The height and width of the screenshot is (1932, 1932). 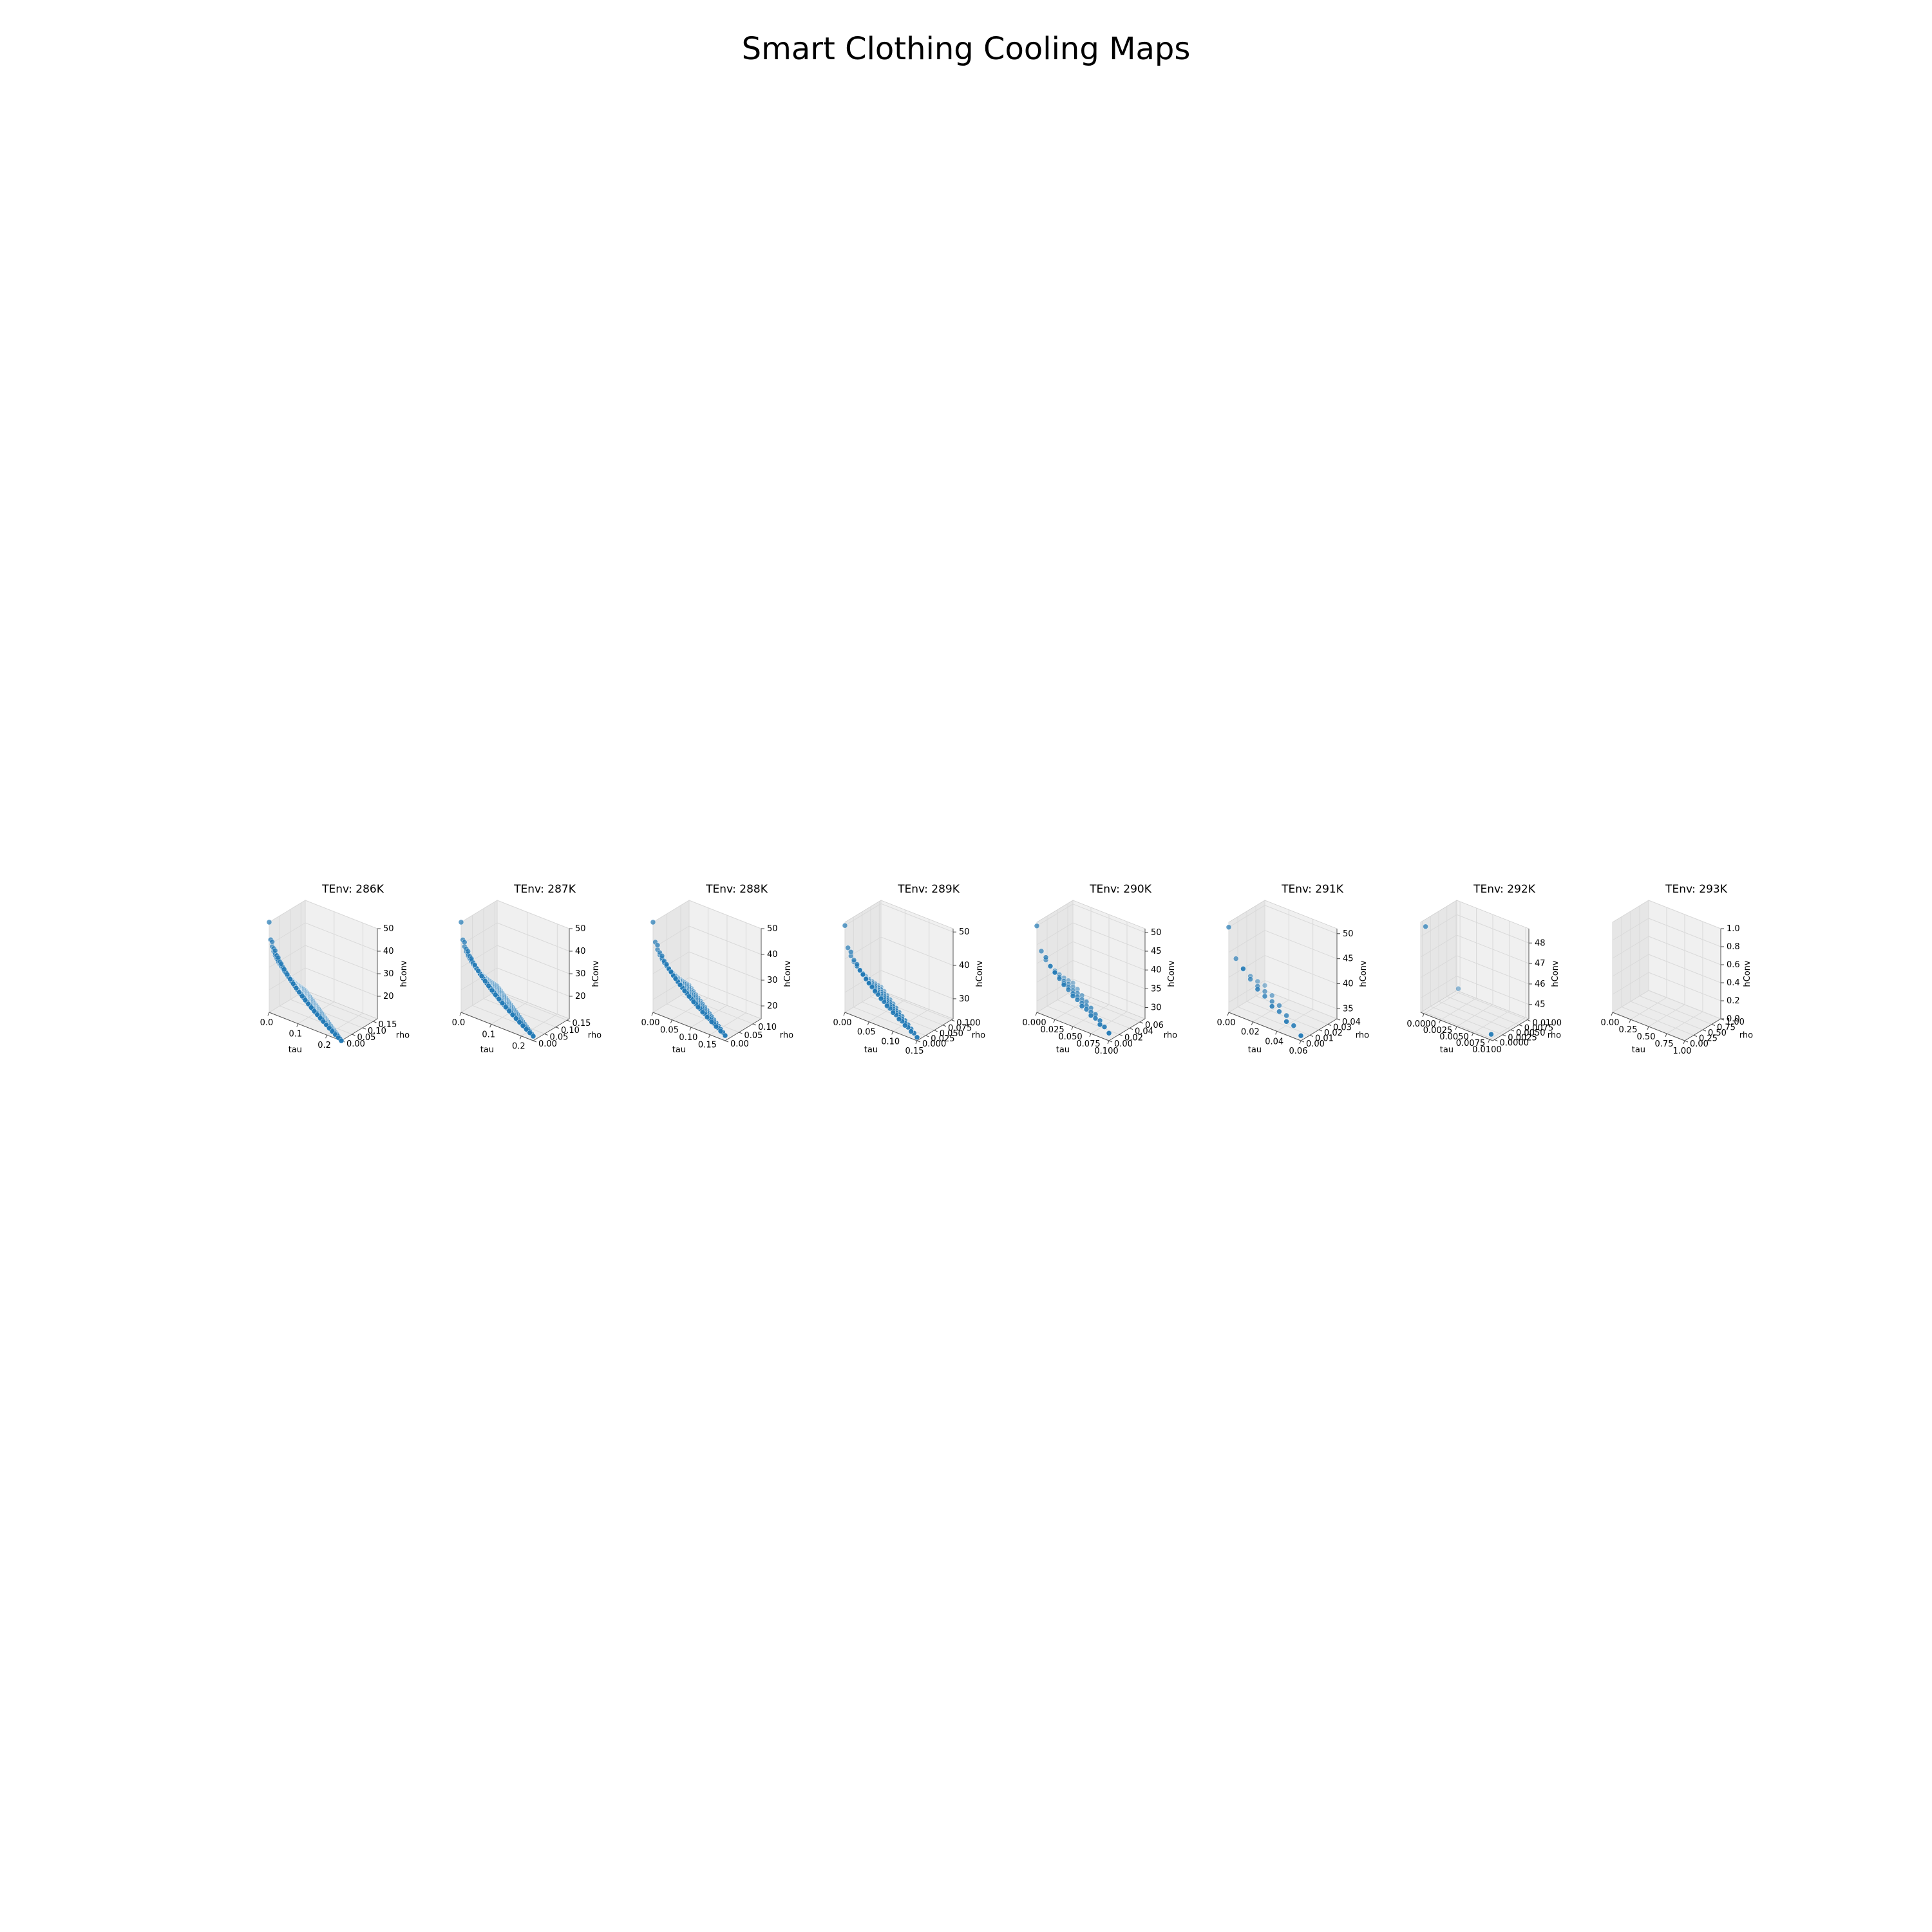 What do you see at coordinates (740, 1044) in the screenshot?
I see `y-tick-label: 0.00` at bounding box center [740, 1044].